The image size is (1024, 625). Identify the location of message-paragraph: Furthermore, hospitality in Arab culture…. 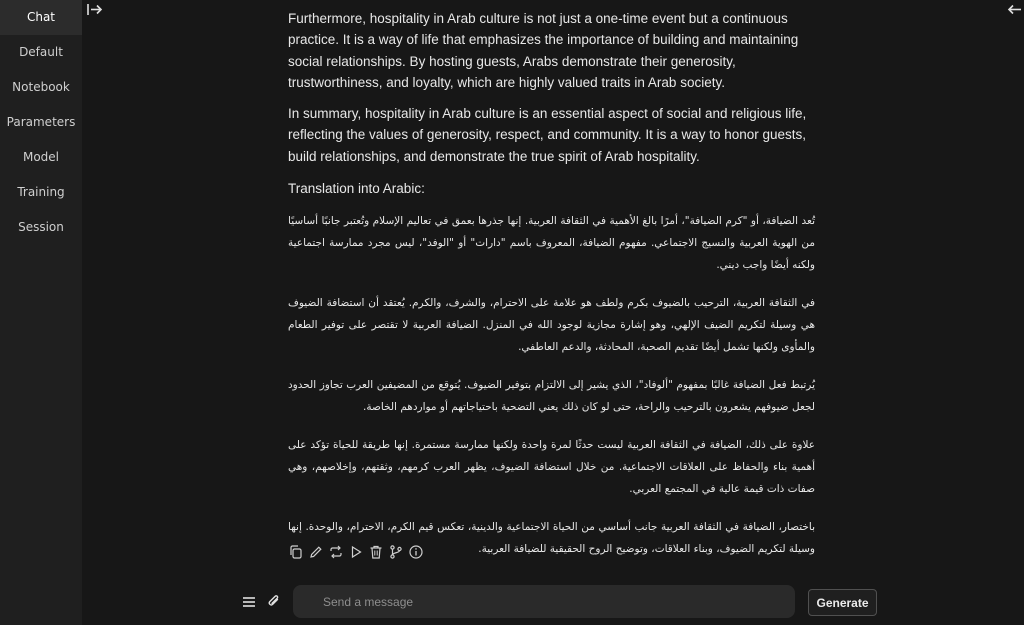
(543, 50).